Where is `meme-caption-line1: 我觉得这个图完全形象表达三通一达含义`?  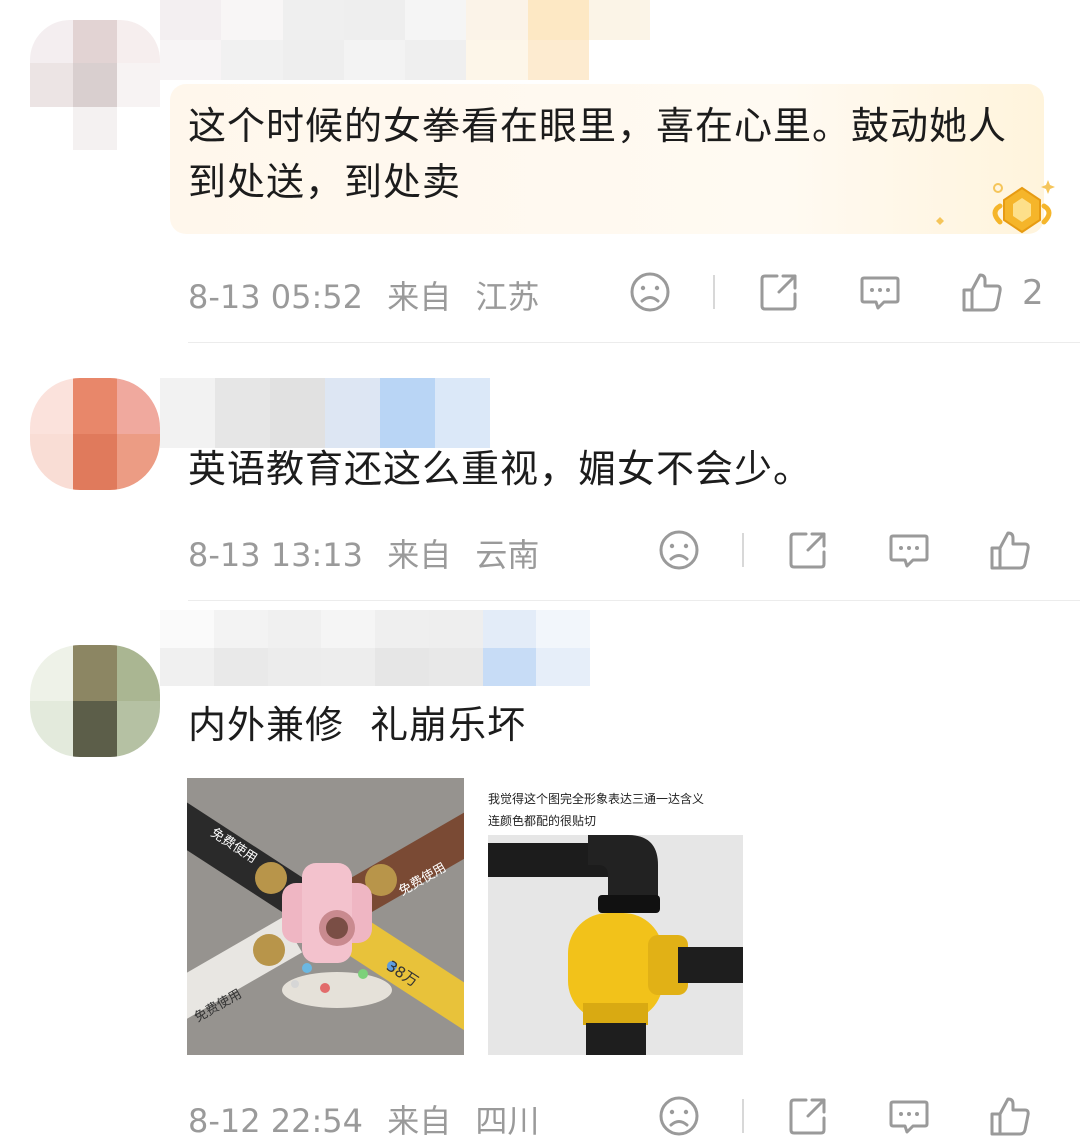
meme-caption-line1: 我觉得这个图完全形象表达三通一达含义 is located at coordinates (596, 799).